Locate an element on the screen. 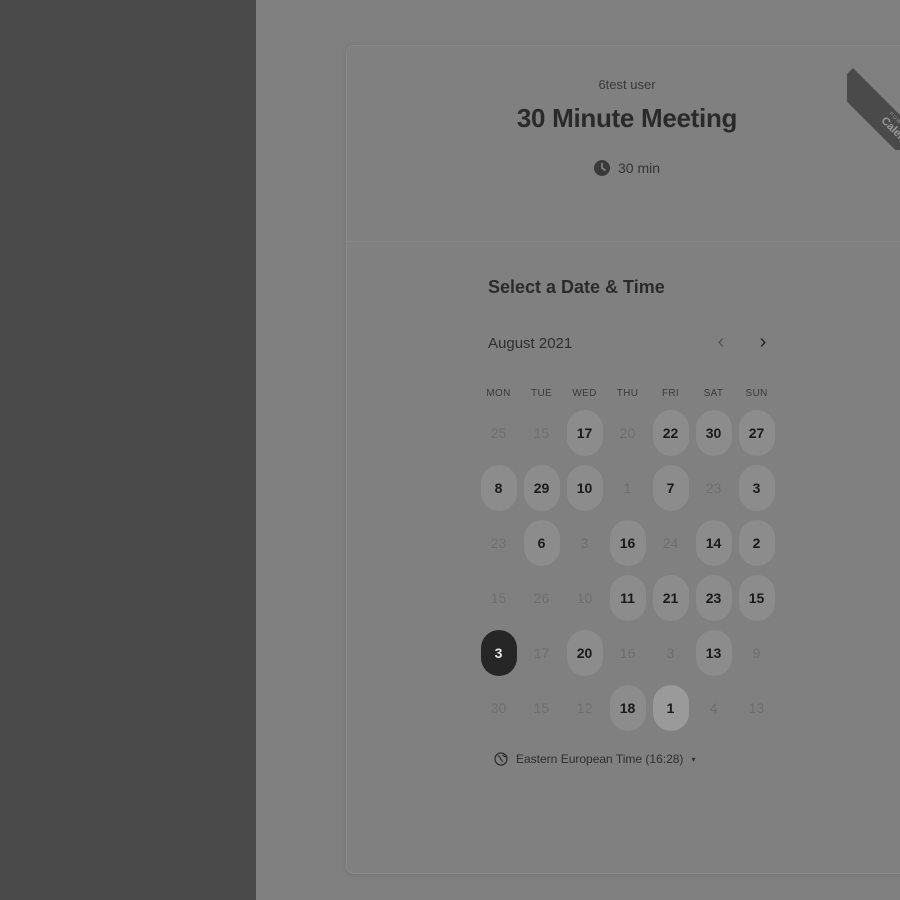  powered-by-badge: POWERED BY Calendly is located at coordinates (873, 98).